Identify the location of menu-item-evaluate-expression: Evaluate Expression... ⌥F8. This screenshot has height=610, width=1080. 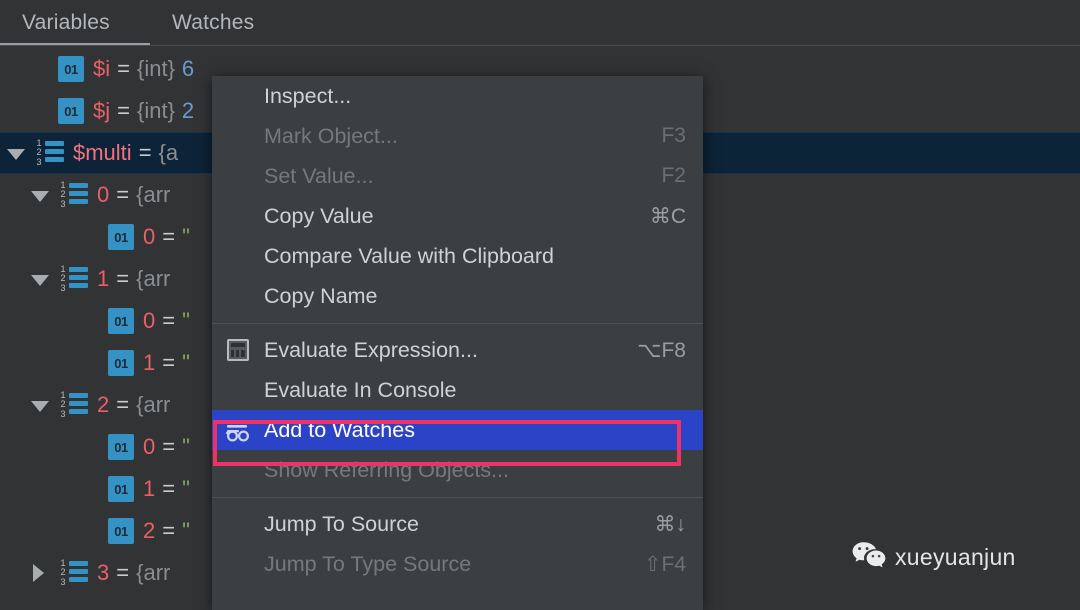
(457, 350).